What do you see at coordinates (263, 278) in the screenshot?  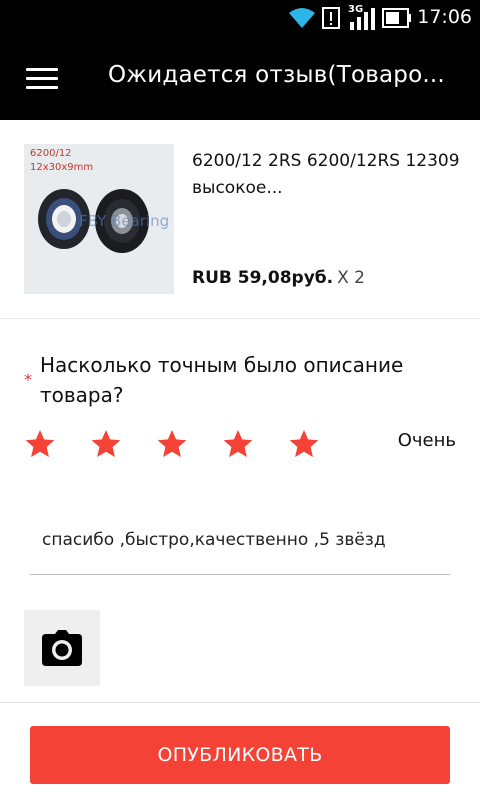 I see `product-price: RUB 59,08руб.` at bounding box center [263, 278].